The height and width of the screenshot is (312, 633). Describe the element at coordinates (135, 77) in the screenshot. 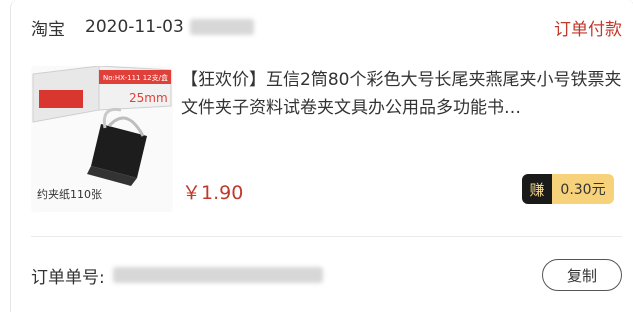

I see `model-text: No:HX-111 12支/盒` at that location.